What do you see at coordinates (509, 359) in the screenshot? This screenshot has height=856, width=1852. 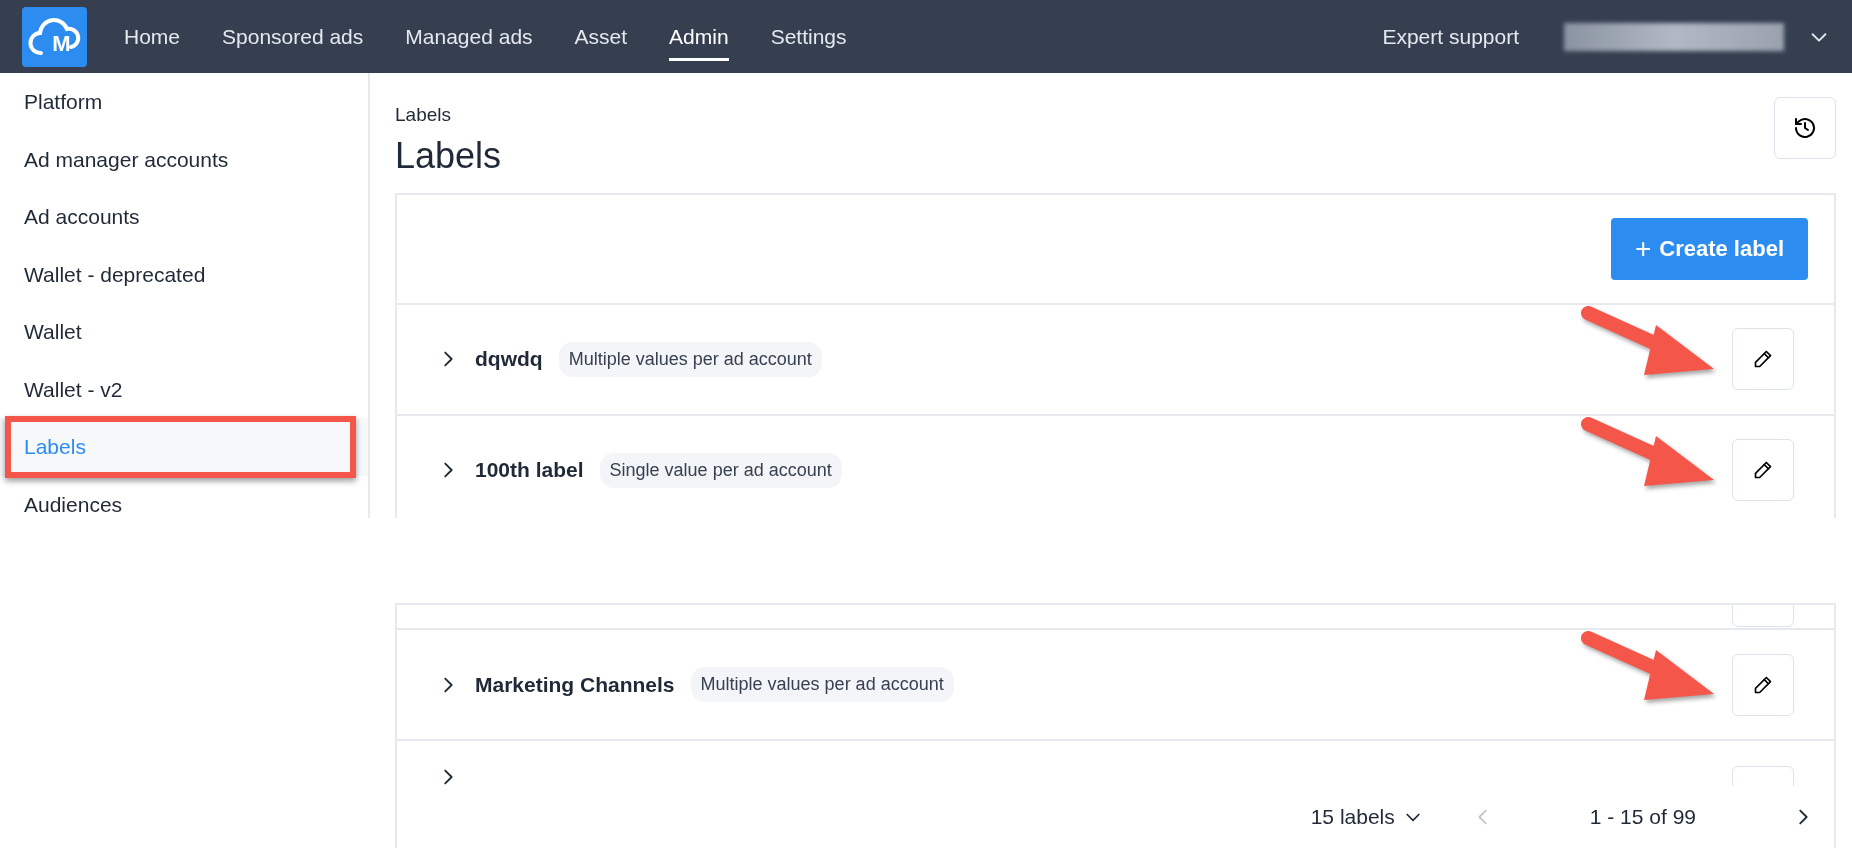 I see `label-name: dqwdq` at bounding box center [509, 359].